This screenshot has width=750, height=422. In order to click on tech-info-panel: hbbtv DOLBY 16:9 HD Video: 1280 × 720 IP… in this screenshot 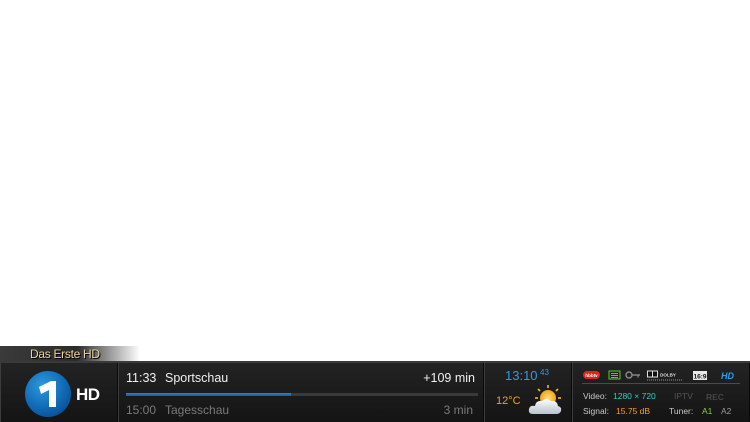, I will do `click(661, 392)`.